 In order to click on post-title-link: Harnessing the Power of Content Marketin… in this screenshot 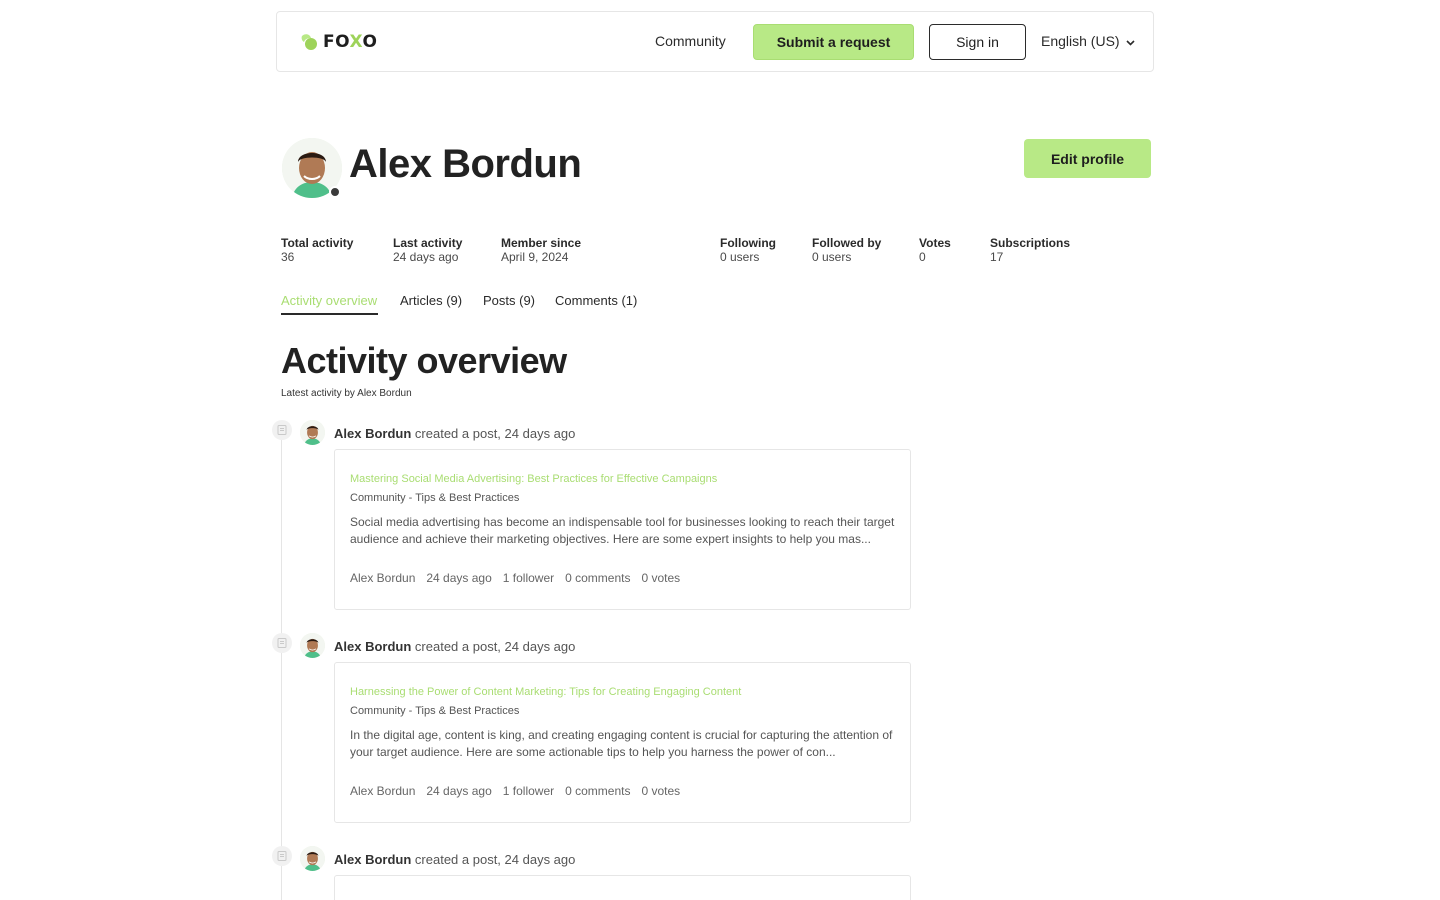, I will do `click(545, 692)`.